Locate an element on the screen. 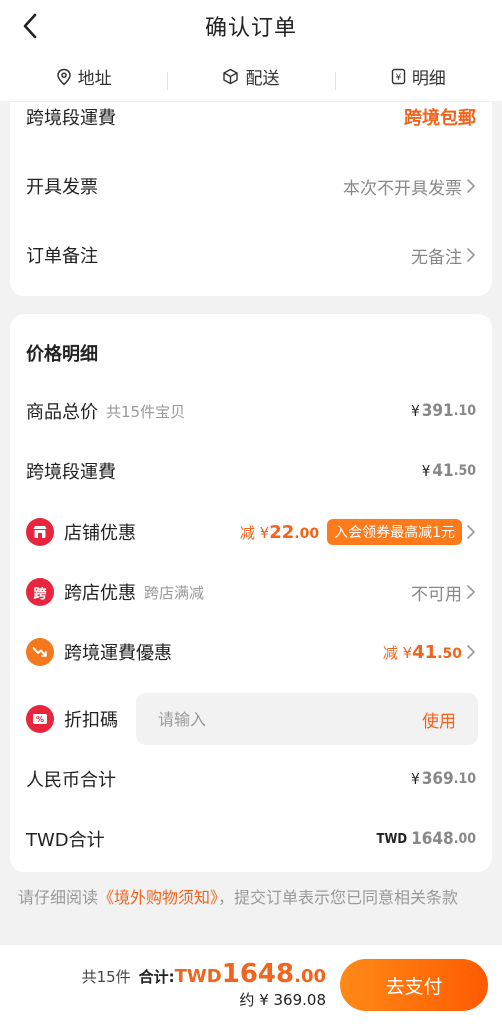  checkout-totals: 共15件 合计: TWD 1648 .00 约 ¥ 369.08 is located at coordinates (204, 984).